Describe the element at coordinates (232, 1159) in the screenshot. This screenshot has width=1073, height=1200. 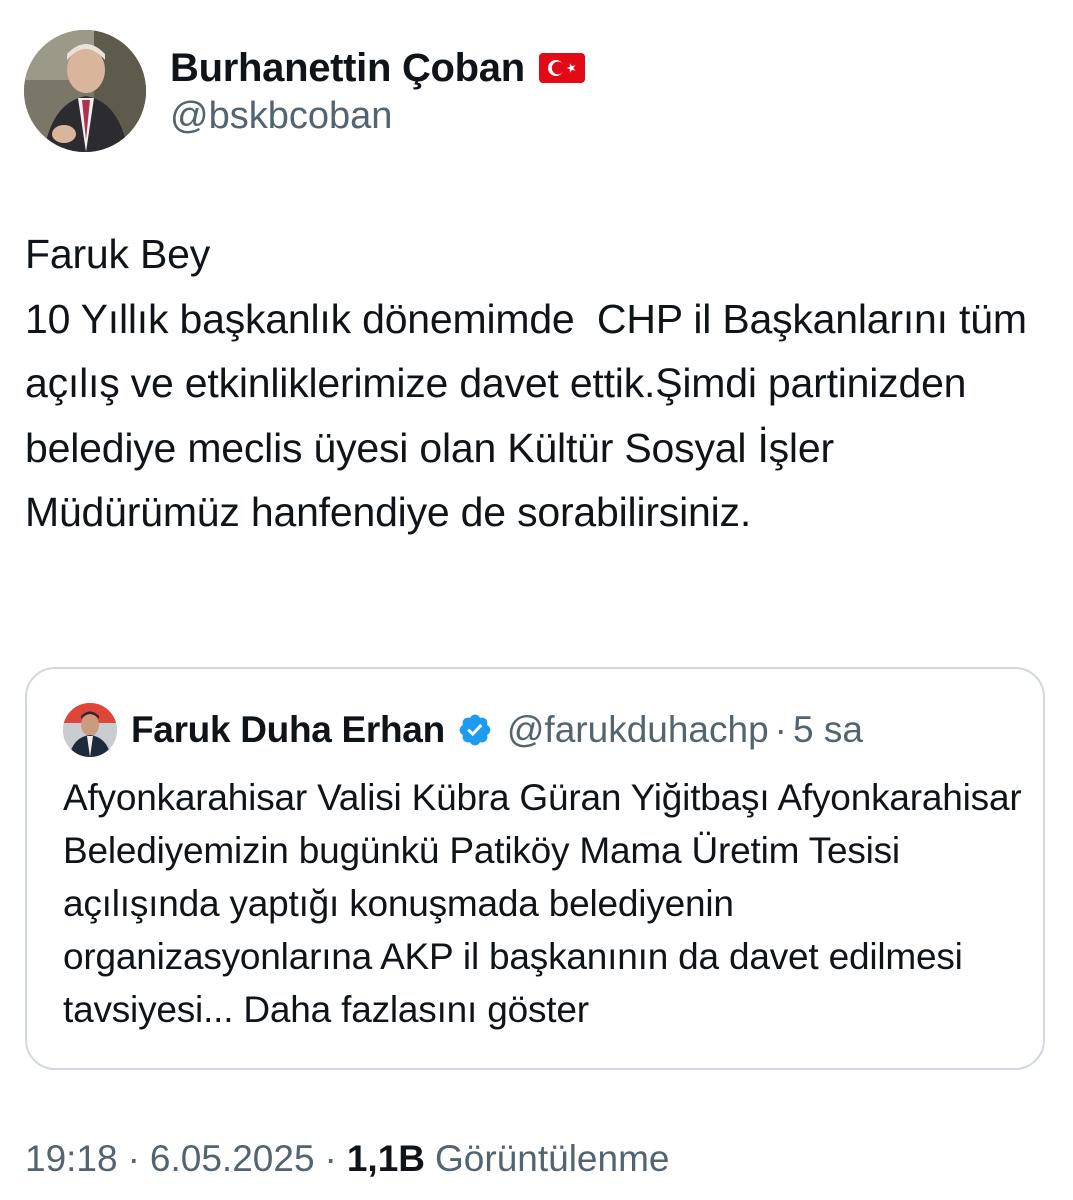
I see `tweet-date: 6.05.2025` at that location.